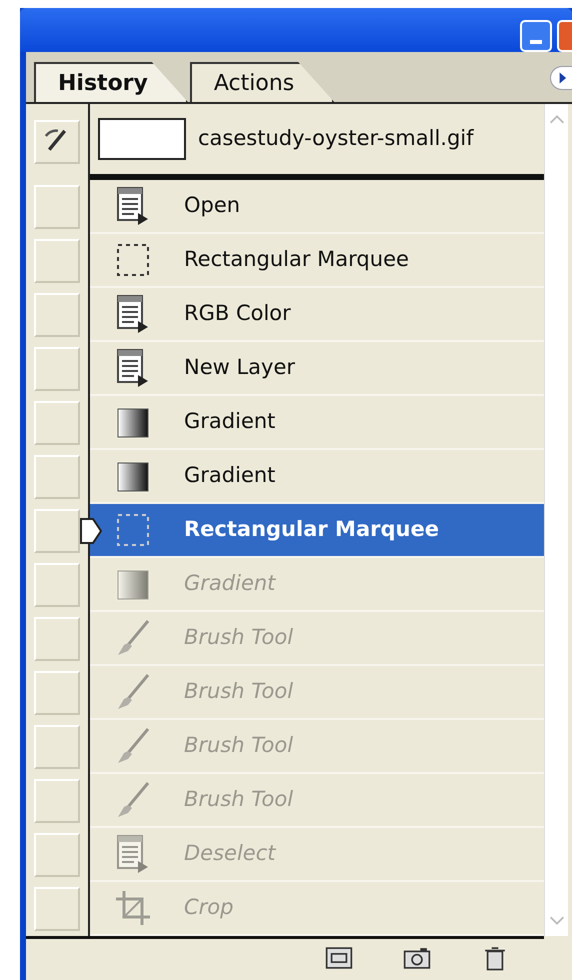  I want to click on close-button, so click(564, 36).